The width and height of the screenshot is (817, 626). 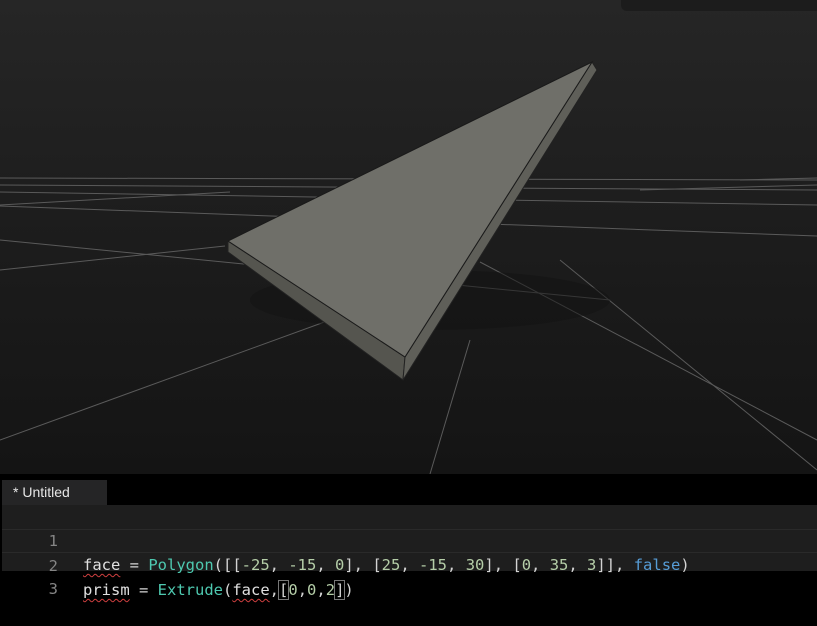 What do you see at coordinates (409, 575) in the screenshot?
I see `code-line: 3` at bounding box center [409, 575].